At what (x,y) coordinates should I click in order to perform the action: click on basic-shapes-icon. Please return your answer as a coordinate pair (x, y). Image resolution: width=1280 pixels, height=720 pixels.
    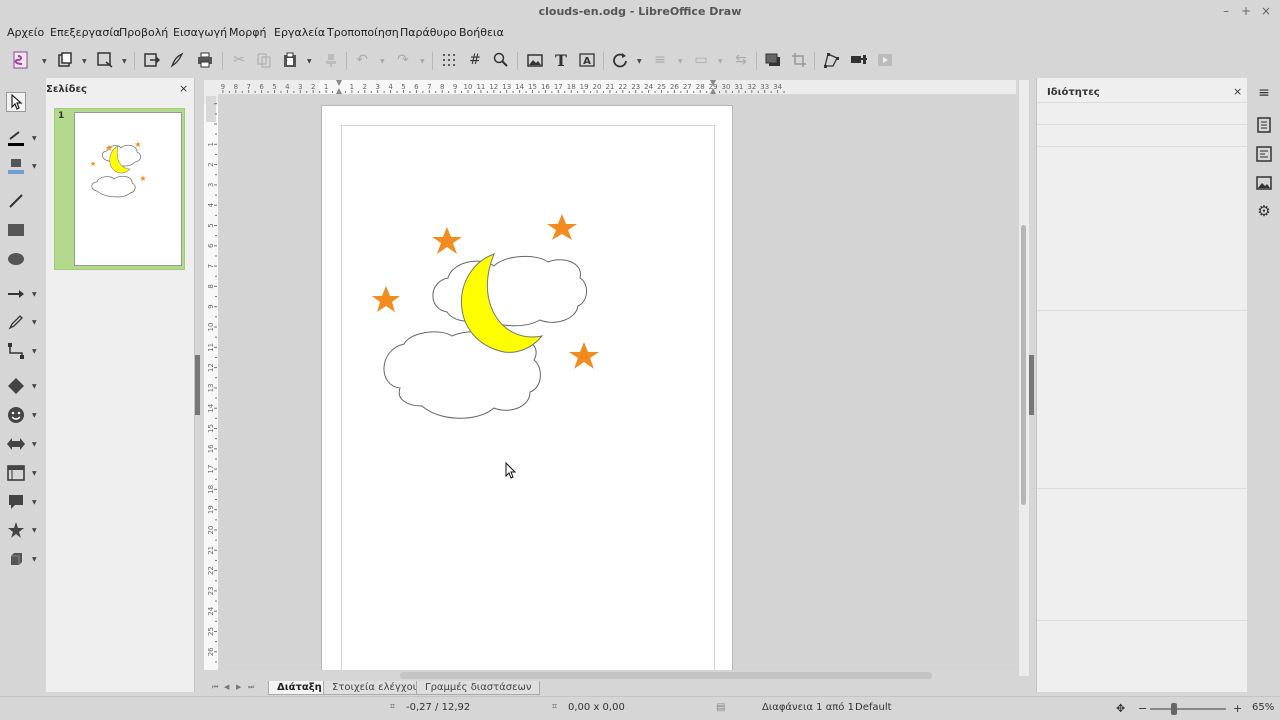
    Looking at the image, I should click on (16, 386).